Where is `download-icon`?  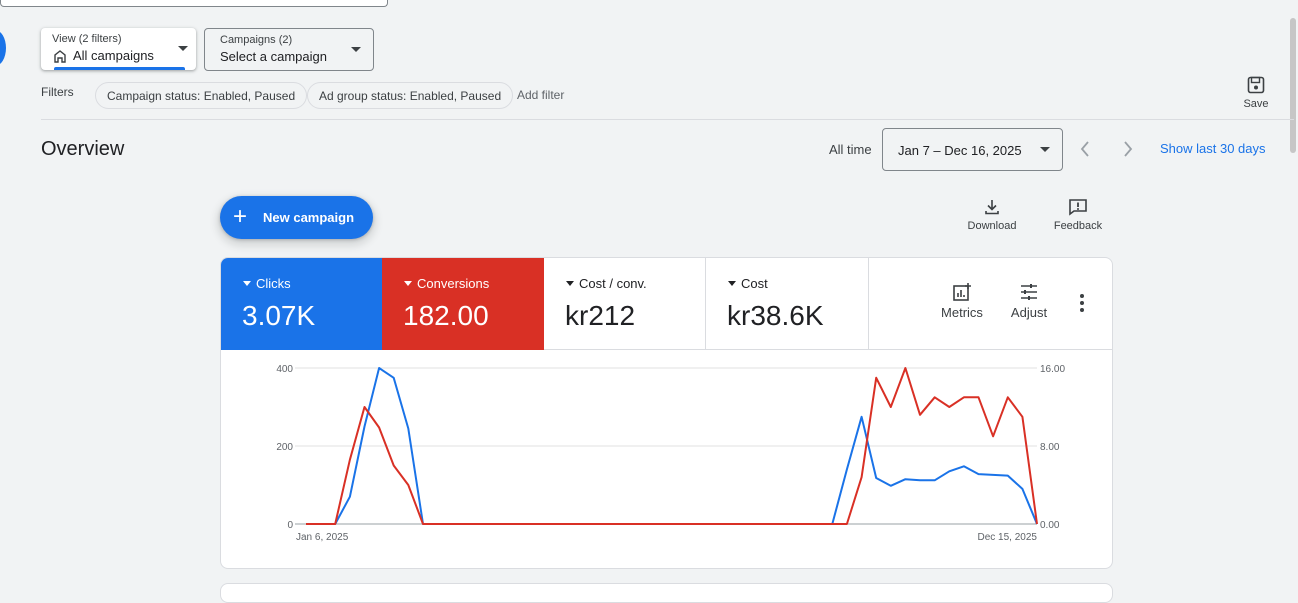
download-icon is located at coordinates (992, 207).